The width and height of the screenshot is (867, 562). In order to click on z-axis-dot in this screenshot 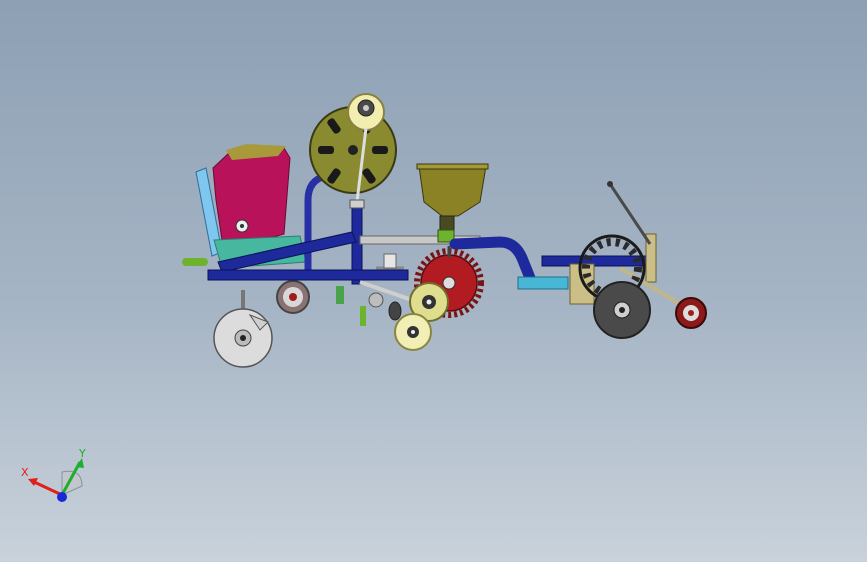, I will do `click(62, 497)`.